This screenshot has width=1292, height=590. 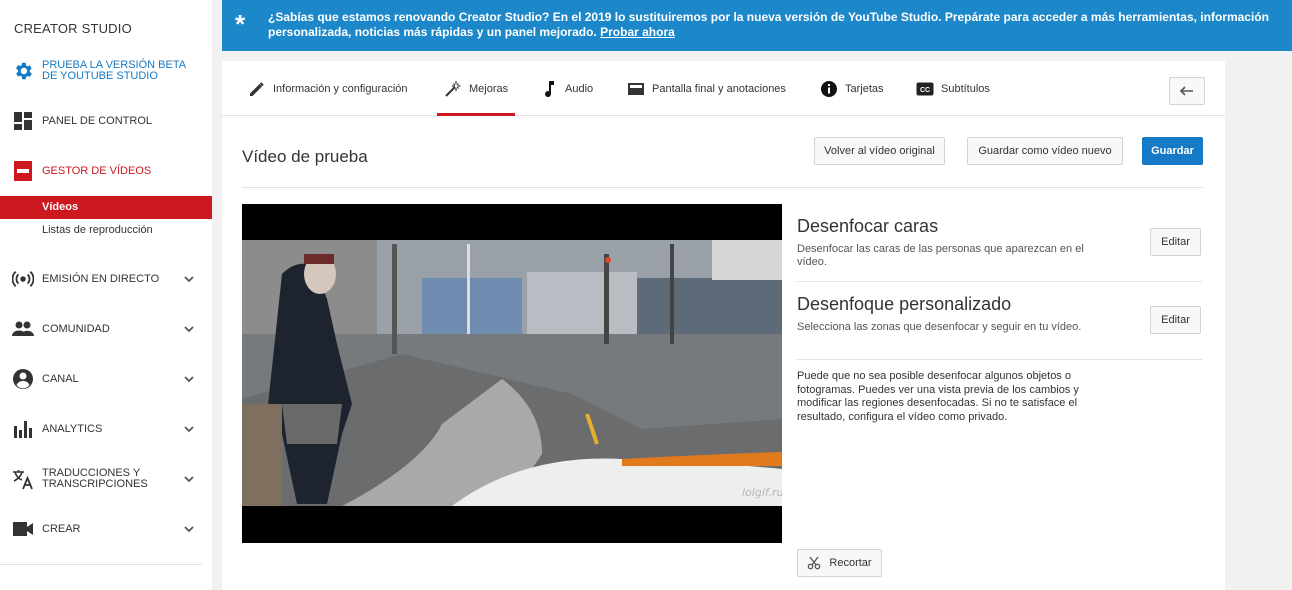 I want to click on sidebar-item-label: TRADUCCIONES Y TRANSCRIPCIONES, so click(x=95, y=478).